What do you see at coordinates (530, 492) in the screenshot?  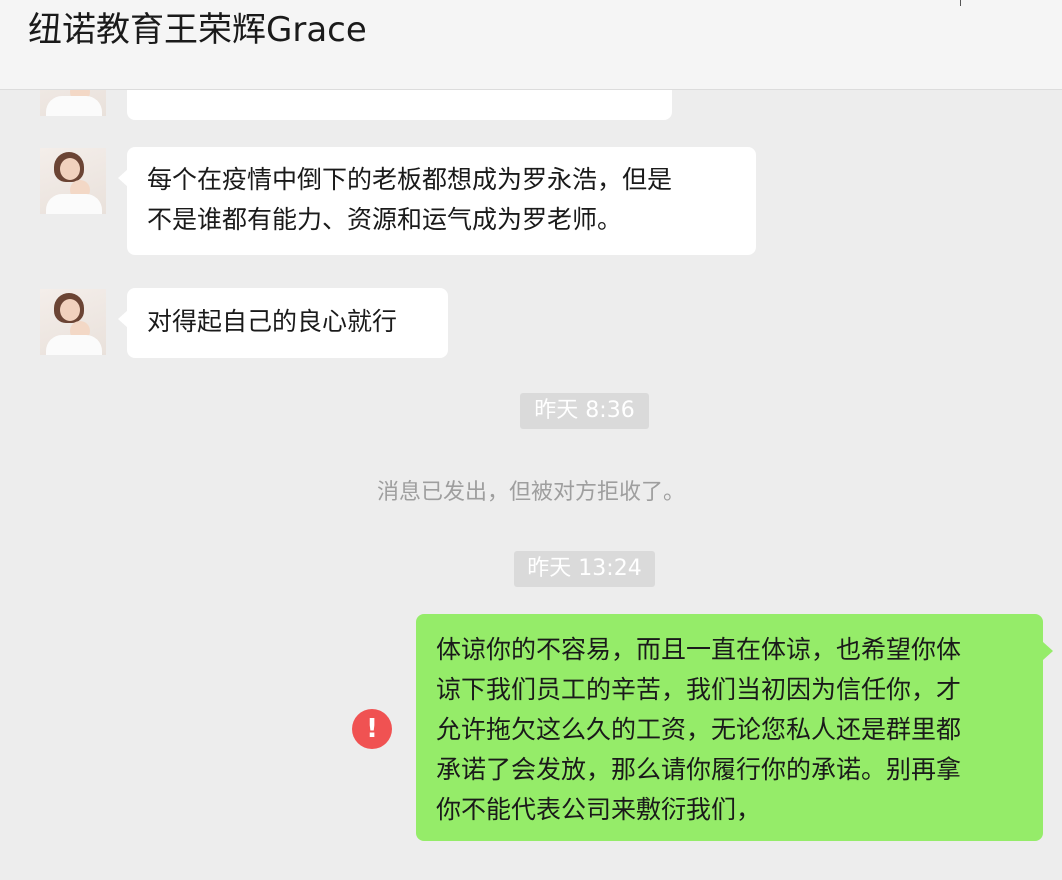 I see `system-notice: 消息已发出，但被对方拒收了。` at bounding box center [530, 492].